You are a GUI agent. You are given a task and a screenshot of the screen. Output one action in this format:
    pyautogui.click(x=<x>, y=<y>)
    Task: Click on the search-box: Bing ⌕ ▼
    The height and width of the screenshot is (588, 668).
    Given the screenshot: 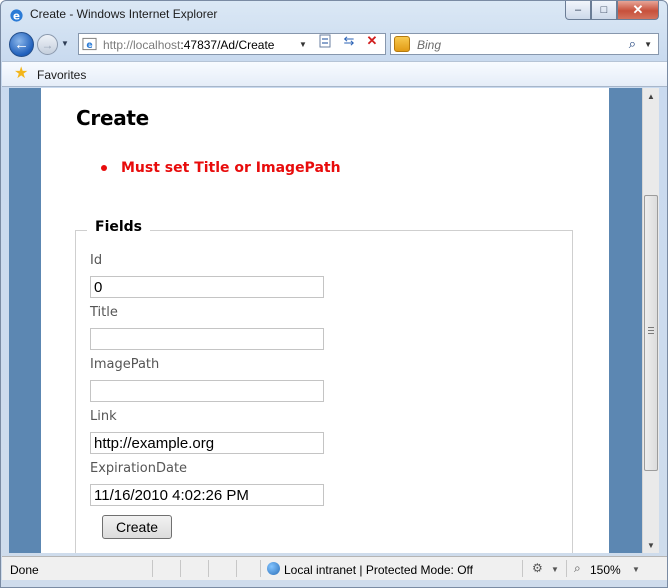 What is the action you would take?
    pyautogui.click(x=524, y=44)
    